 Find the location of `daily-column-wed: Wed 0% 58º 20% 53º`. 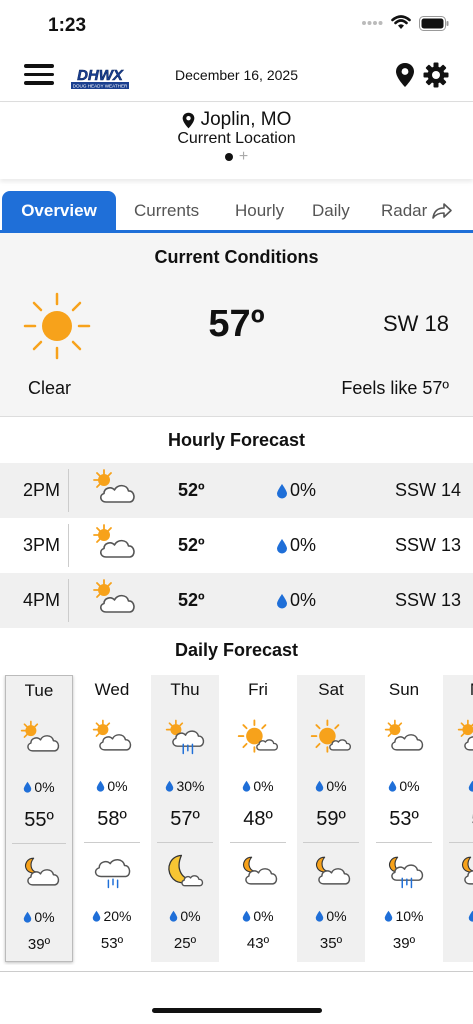

daily-column-wed: Wed 0% 58º 20% 53º is located at coordinates (112, 818).